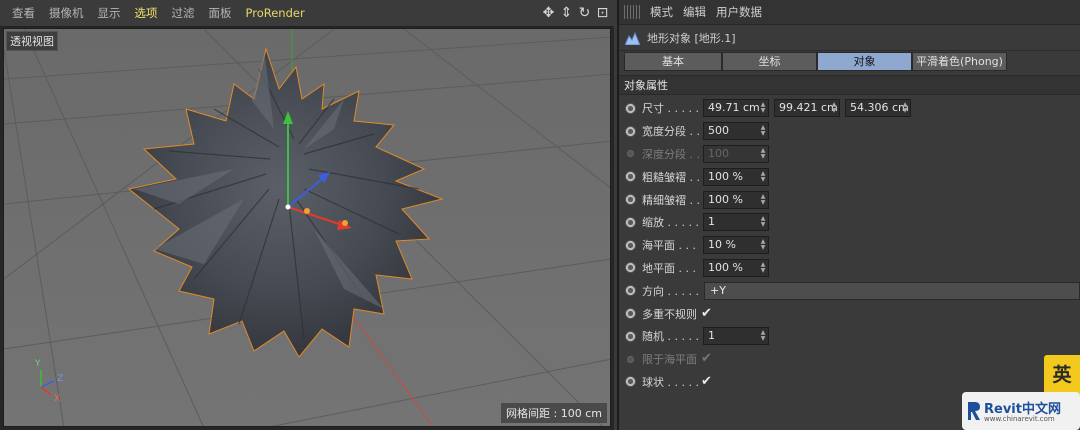 The height and width of the screenshot is (430, 1080). Describe the element at coordinates (671, 177) in the screenshot. I see `prop-rough-wrinkles-label: 粗糙皱褶 . .` at that location.